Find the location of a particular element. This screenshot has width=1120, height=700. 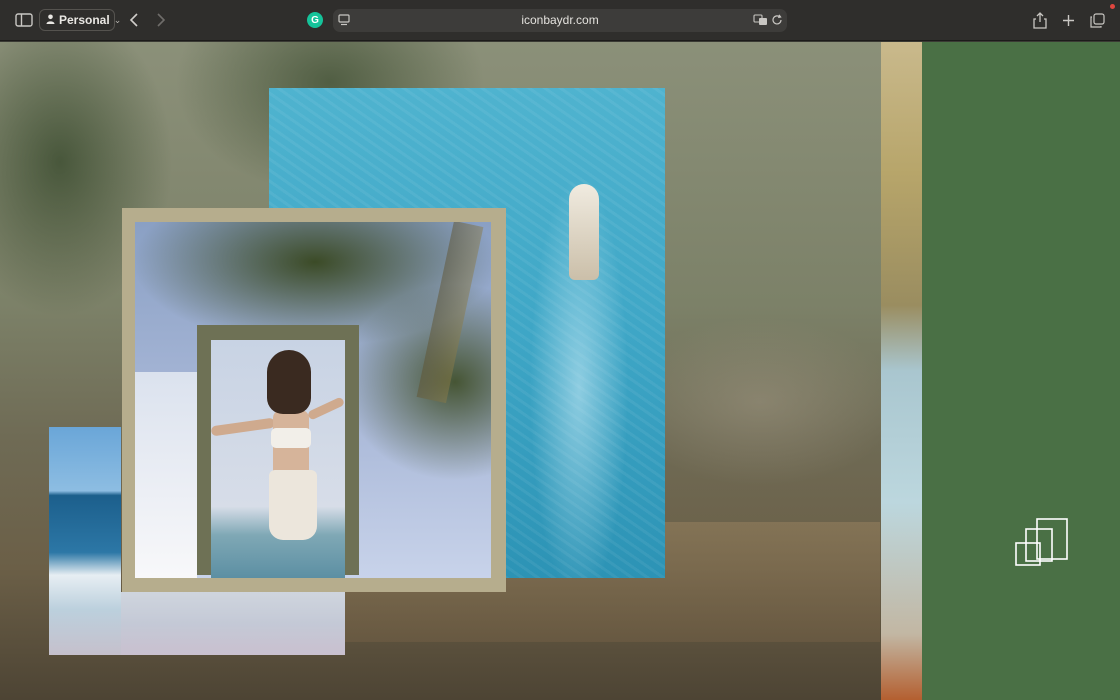

translate-icon is located at coordinates (760, 20).